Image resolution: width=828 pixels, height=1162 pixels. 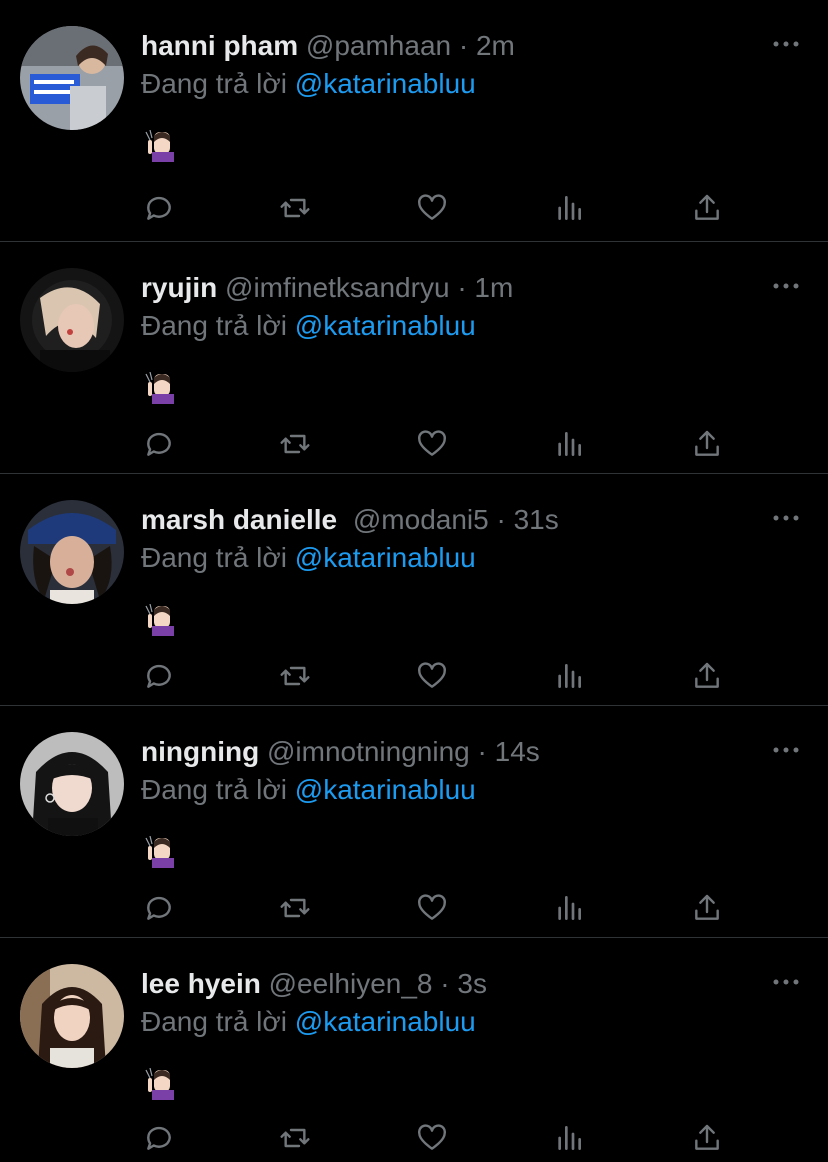 What do you see at coordinates (200, 751) in the screenshot?
I see `author-name: ningning` at bounding box center [200, 751].